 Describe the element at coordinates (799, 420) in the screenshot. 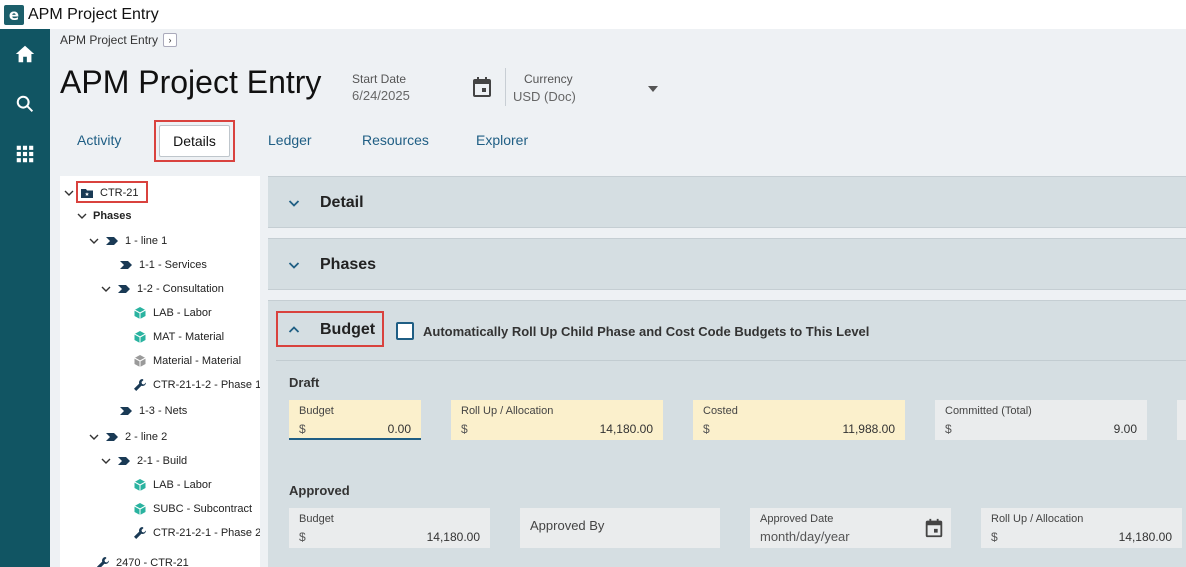

I see `draft-costed-field: Costed $ 11,988.00` at that location.